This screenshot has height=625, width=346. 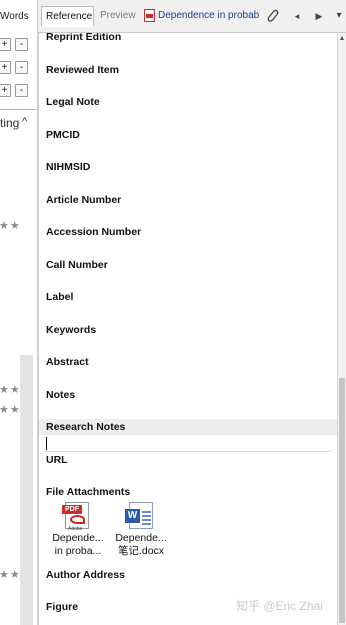 I want to click on text-cursor, so click(x=46, y=443).